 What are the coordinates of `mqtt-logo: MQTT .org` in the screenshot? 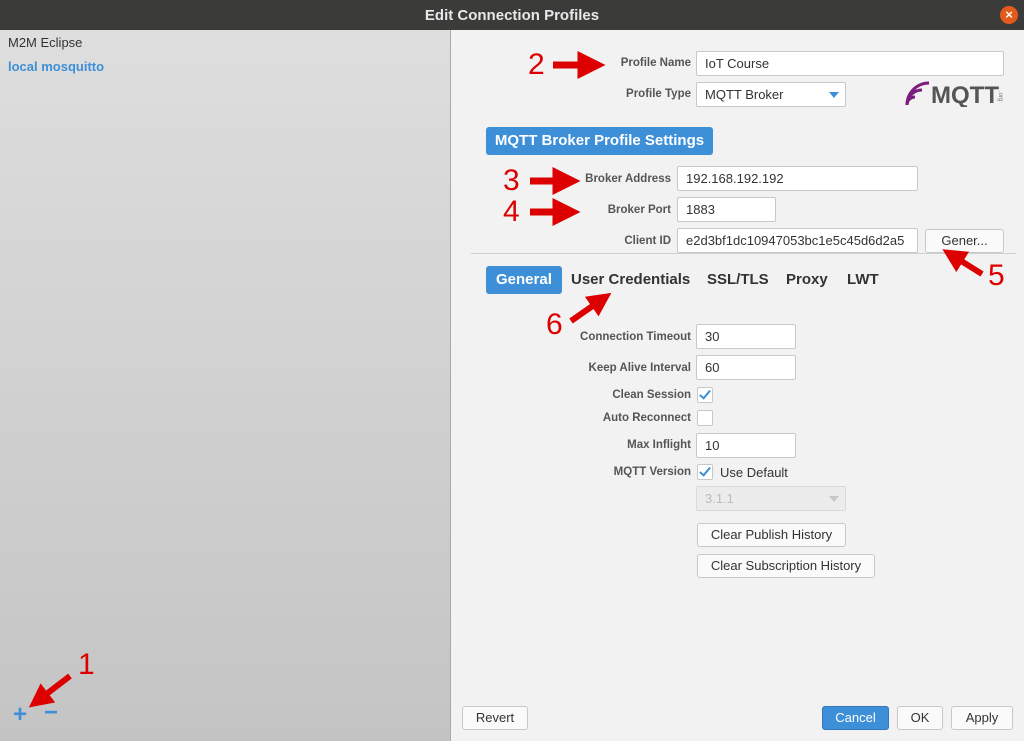 It's located at (954, 94).